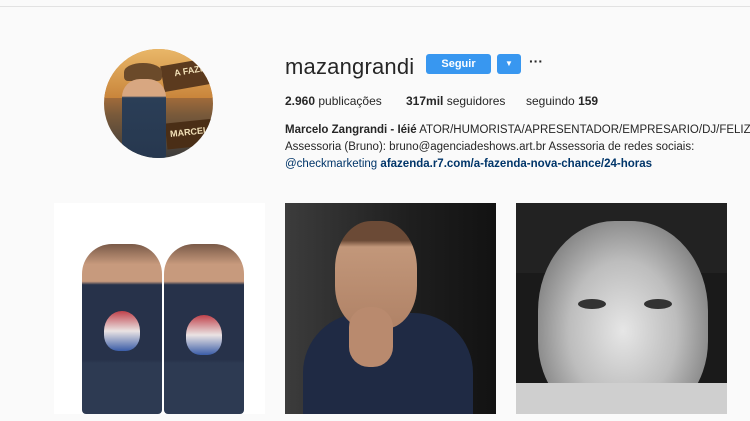  I want to click on chevron-down-icon: ▼, so click(509, 63).